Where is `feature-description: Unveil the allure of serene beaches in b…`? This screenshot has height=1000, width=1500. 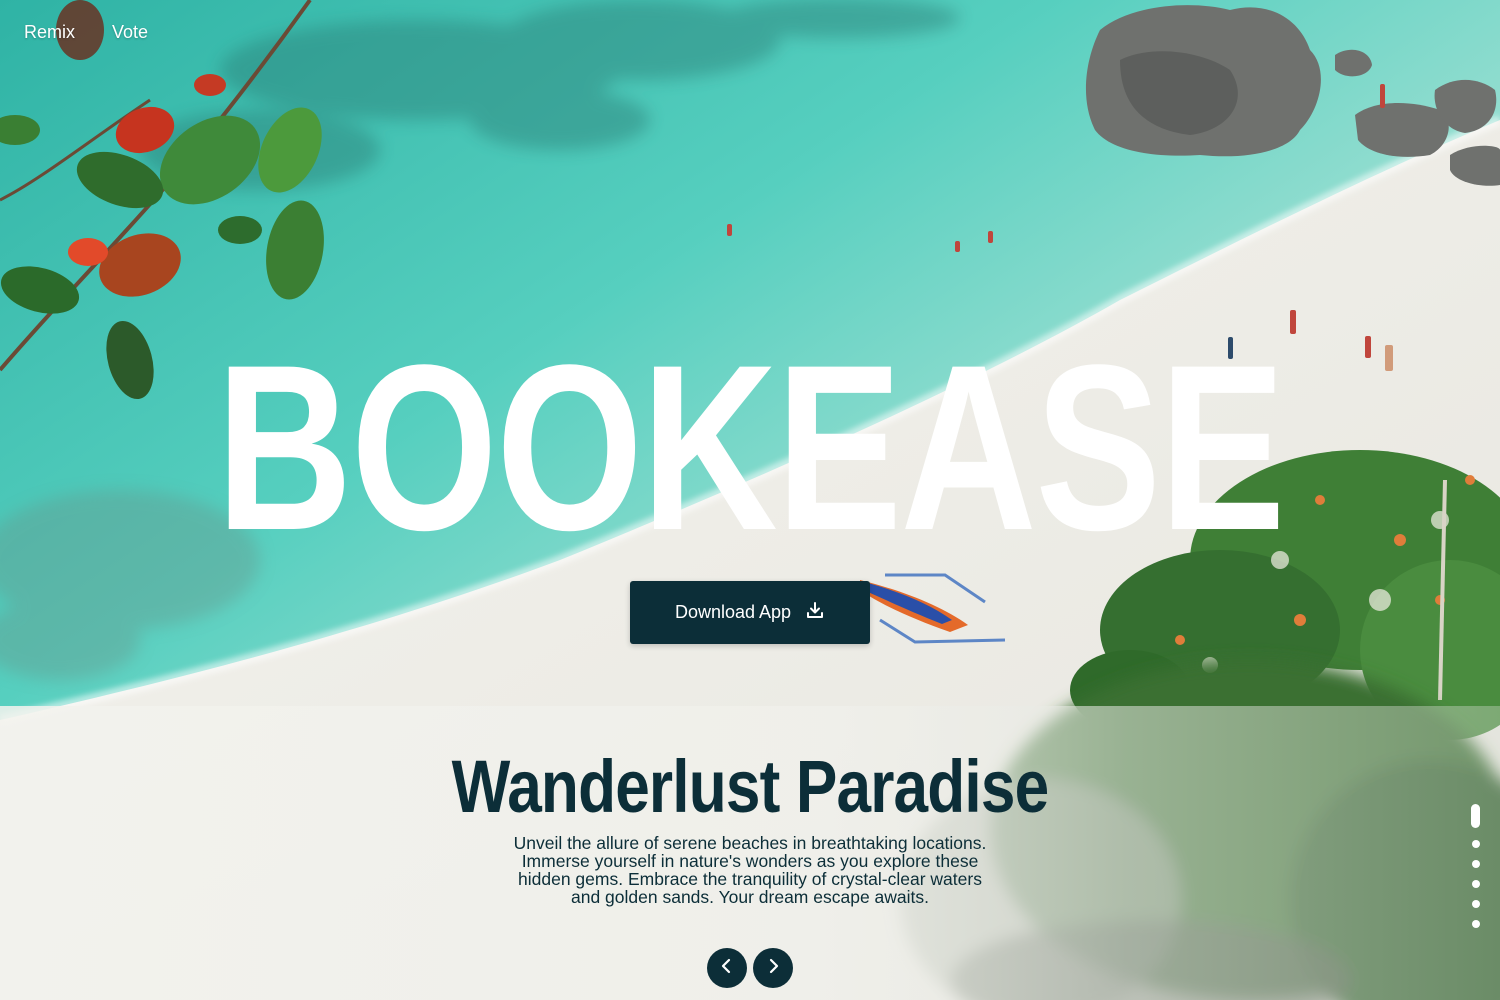
feature-description: Unveil the allure of serene beaches in b… is located at coordinates (750, 870).